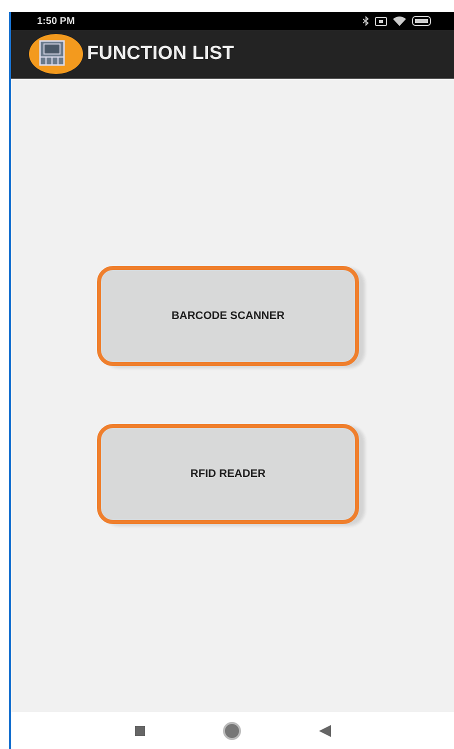  What do you see at coordinates (324, 730) in the screenshot?
I see `back-icon` at bounding box center [324, 730].